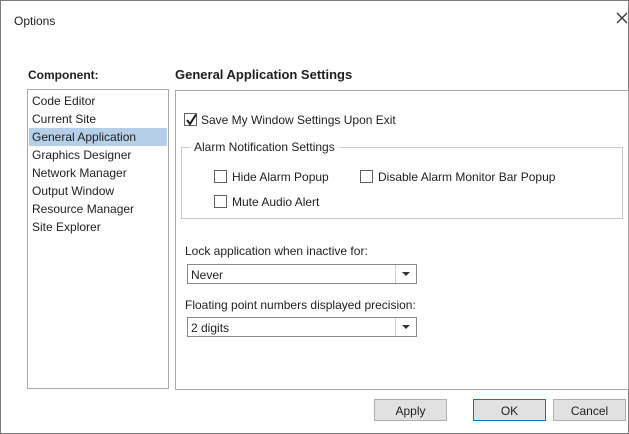  I want to click on list-item-output-window: Output Window, so click(98, 191).